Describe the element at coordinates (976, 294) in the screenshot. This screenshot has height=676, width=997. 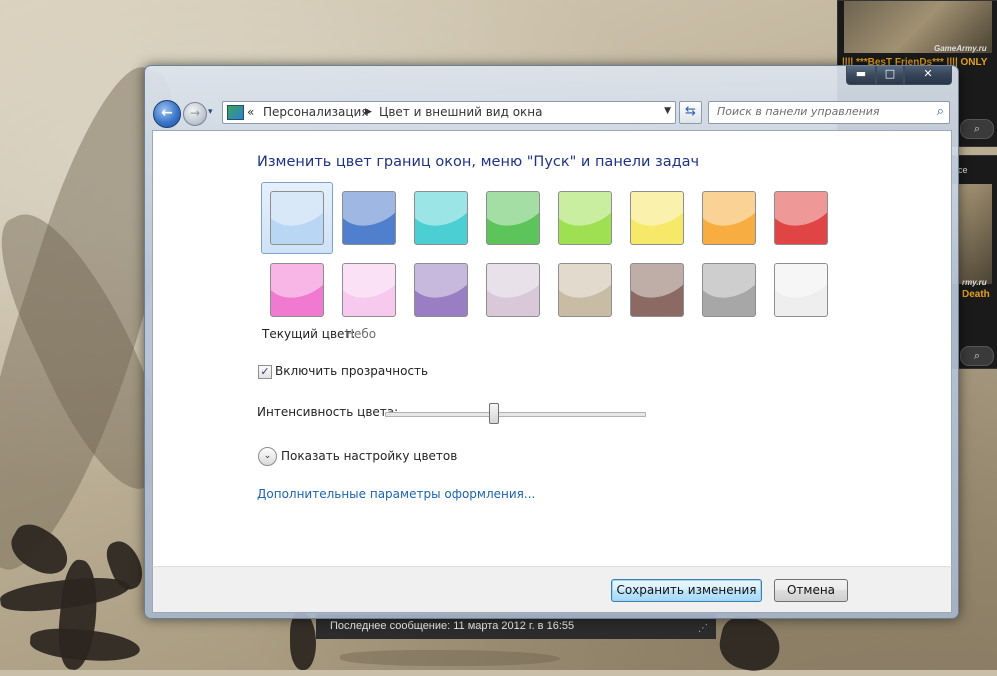
I see `gadget-map-name: Death` at that location.